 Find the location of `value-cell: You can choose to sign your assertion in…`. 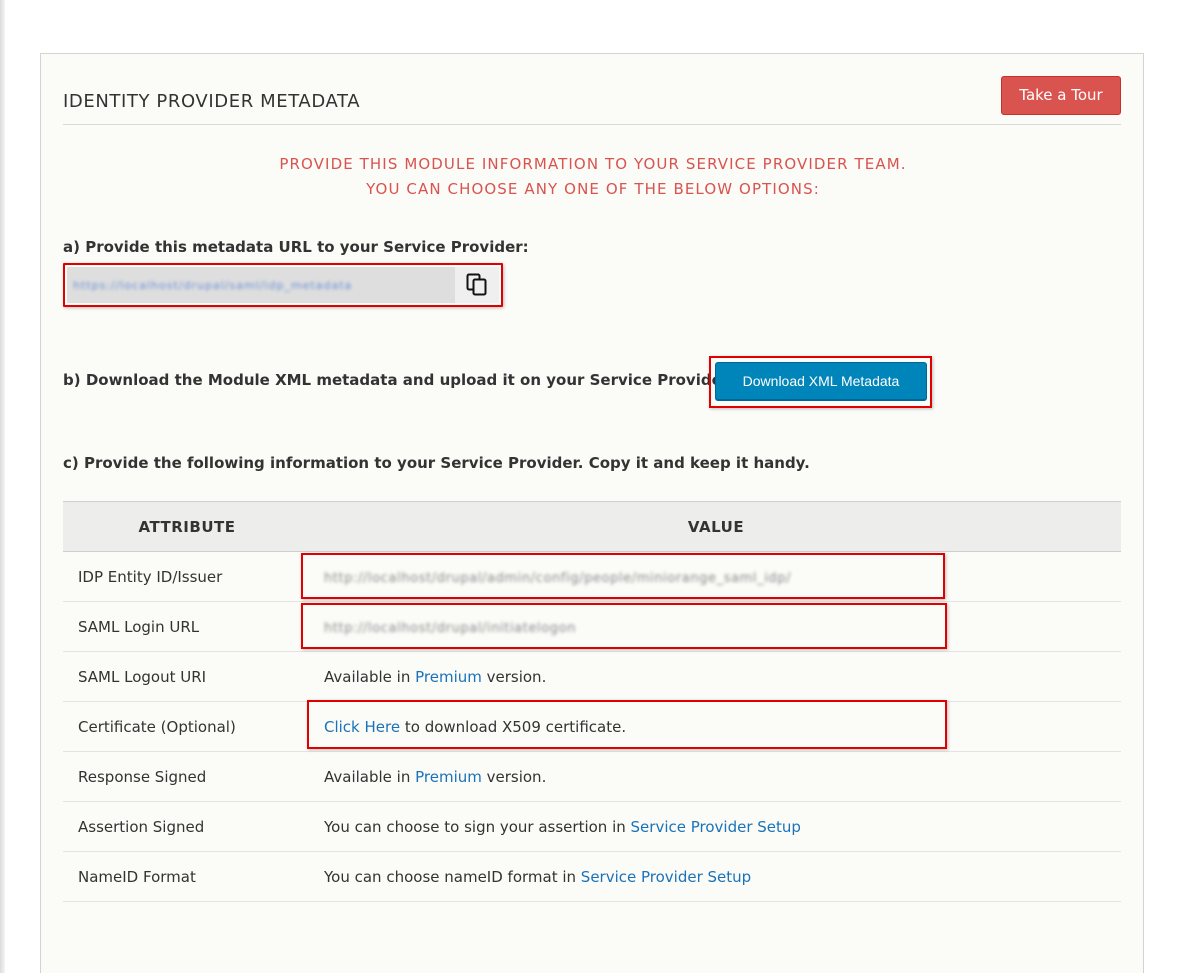

value-cell: You can choose to sign your assertion in… is located at coordinates (716, 826).